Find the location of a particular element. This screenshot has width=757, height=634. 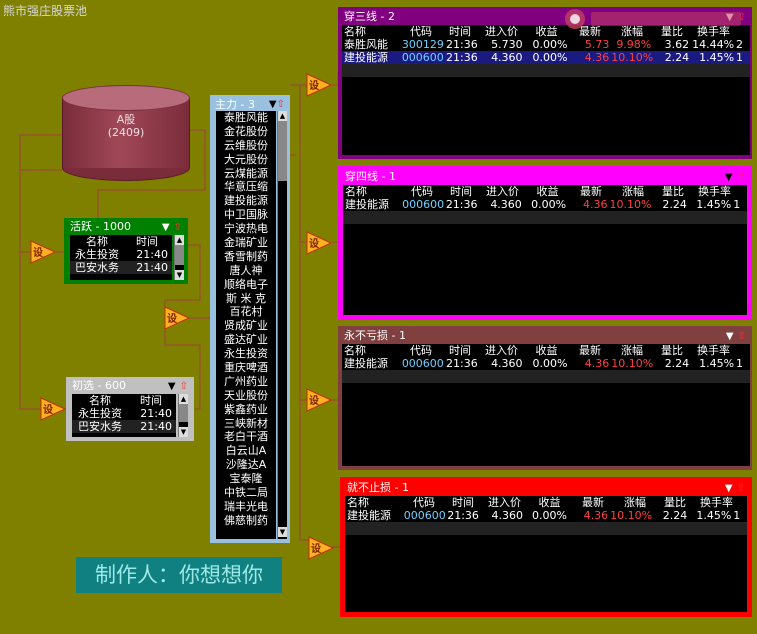

list-item: 重庆啤酒 is located at coordinates (246, 368).